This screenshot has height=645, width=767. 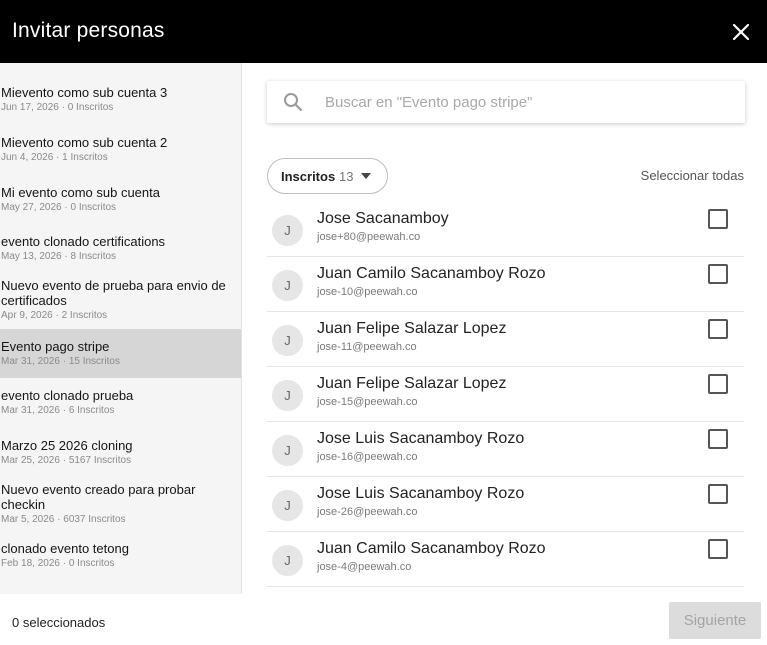 What do you see at coordinates (67, 445) in the screenshot?
I see `event-name: Marzo 25 2026 cloning` at bounding box center [67, 445].